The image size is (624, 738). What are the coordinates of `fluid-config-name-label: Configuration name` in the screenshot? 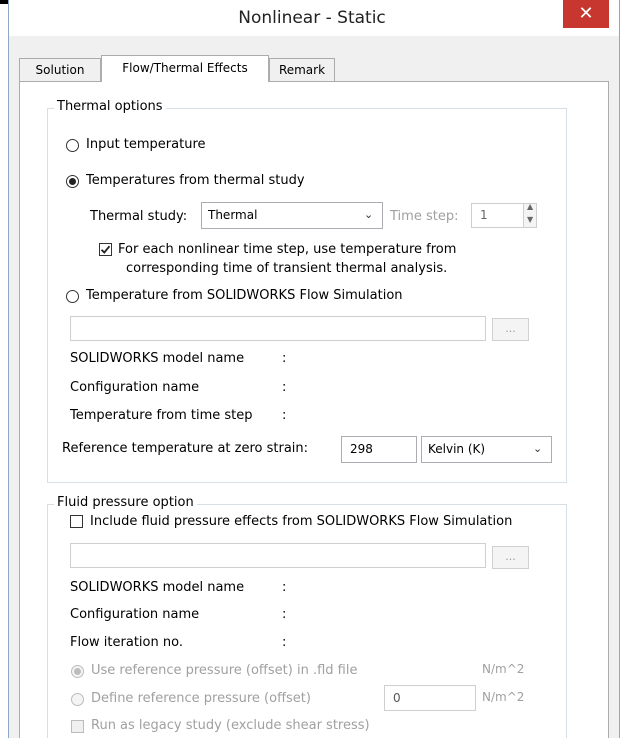 It's located at (135, 614).